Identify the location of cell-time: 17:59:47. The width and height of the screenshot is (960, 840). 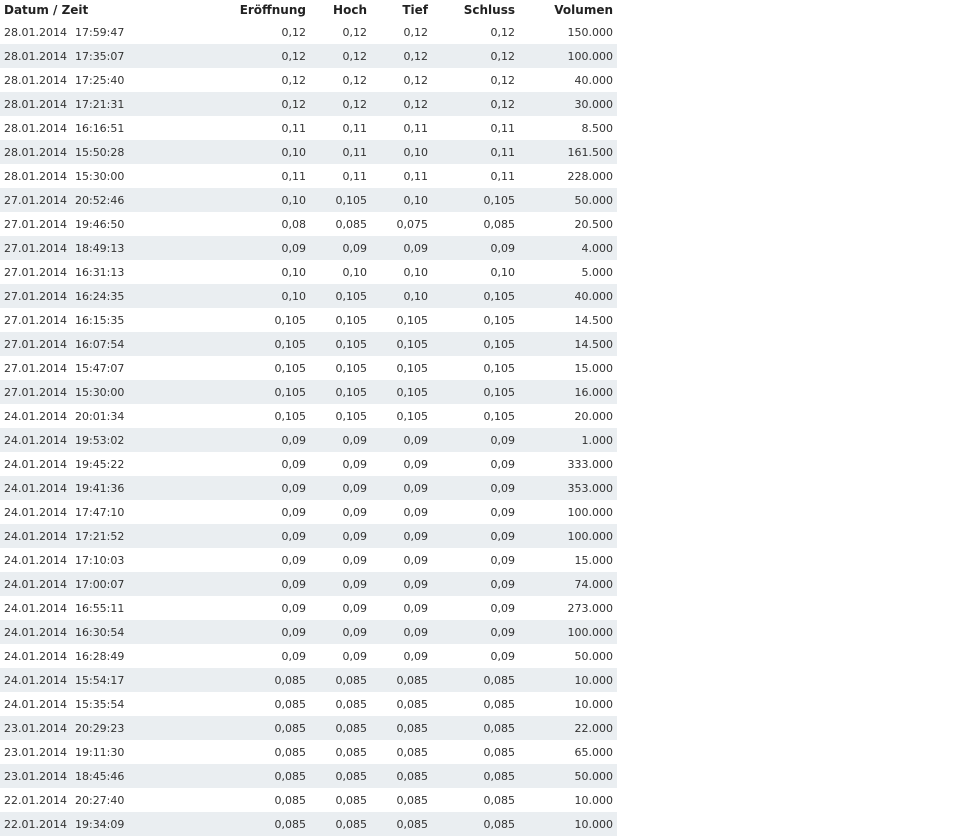
(99, 32).